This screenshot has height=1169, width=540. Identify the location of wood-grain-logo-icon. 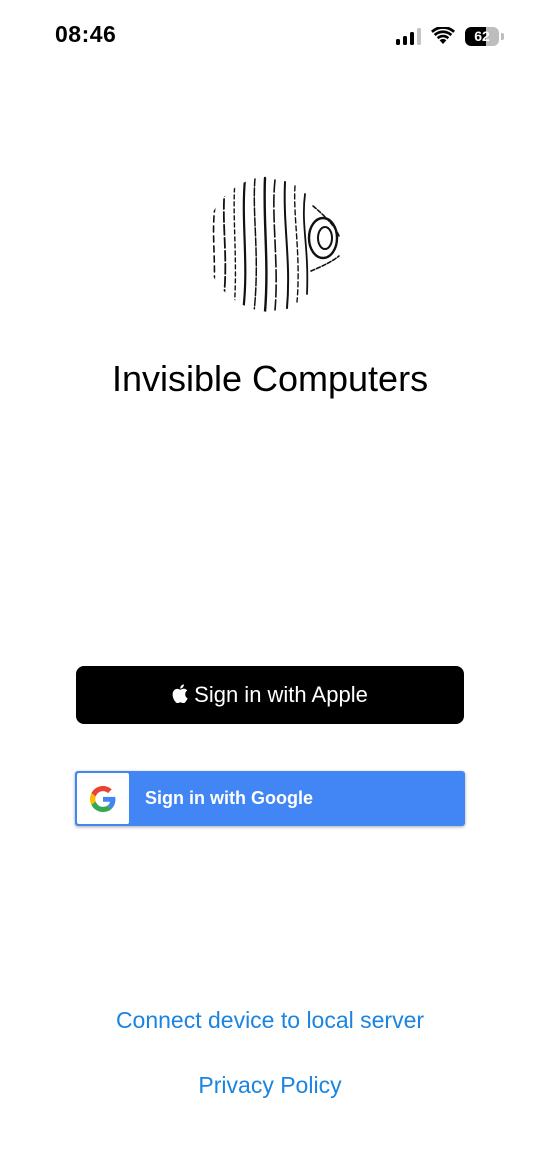
(273, 244).